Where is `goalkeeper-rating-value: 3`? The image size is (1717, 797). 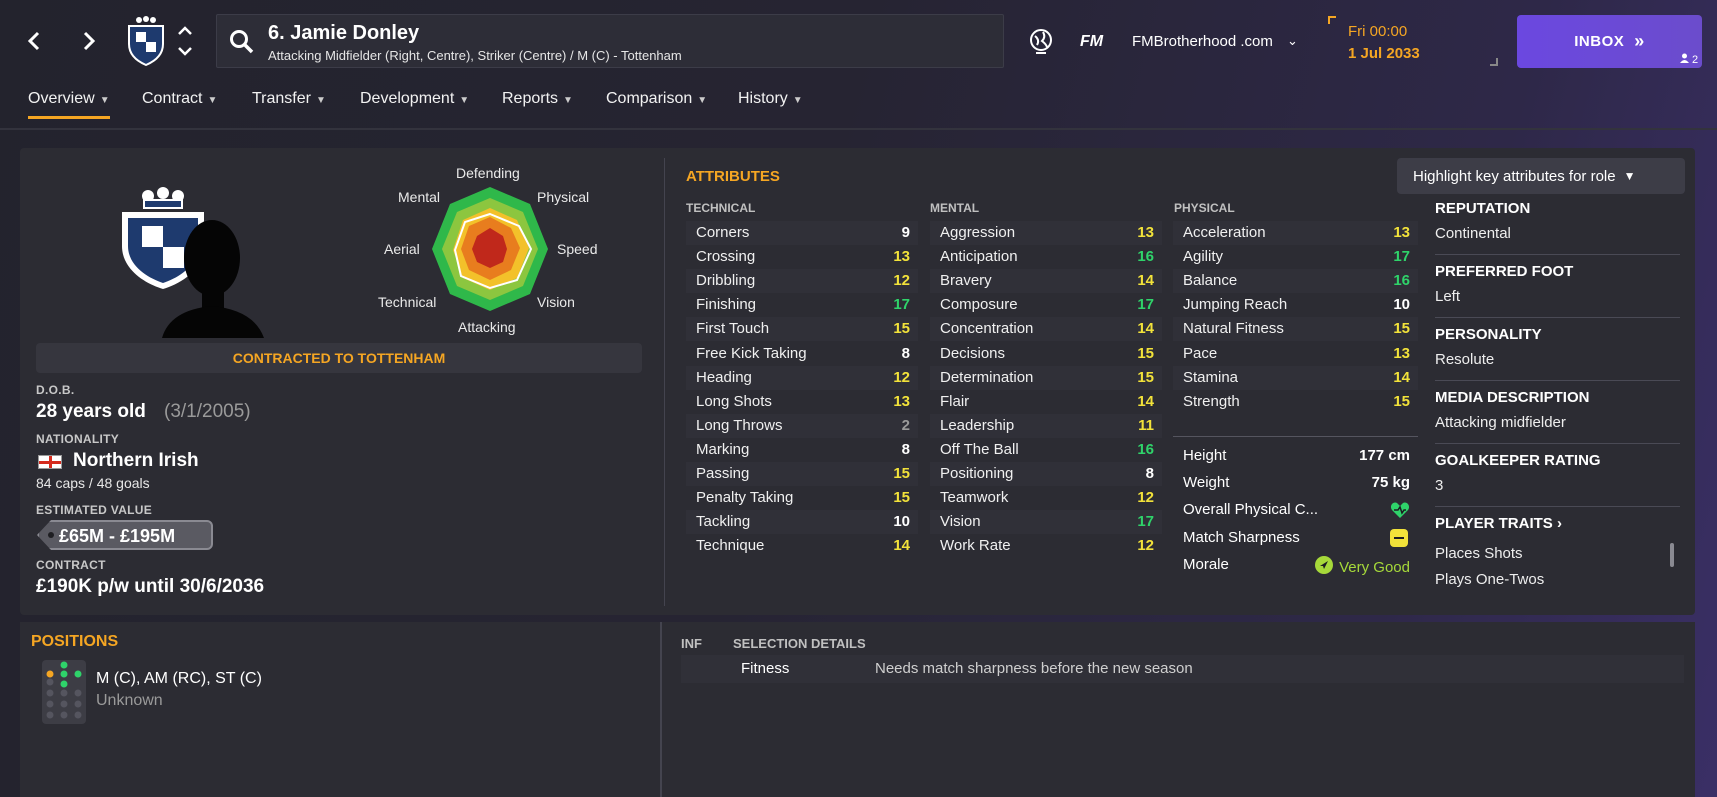 goalkeeper-rating-value: 3 is located at coordinates (1439, 485).